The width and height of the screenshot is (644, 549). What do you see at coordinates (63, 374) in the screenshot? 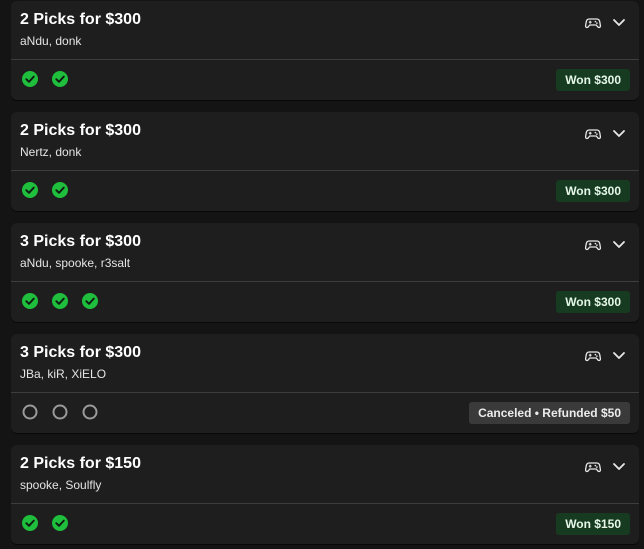
I see `entry-players: JBa, kiR, XiELO` at bounding box center [63, 374].